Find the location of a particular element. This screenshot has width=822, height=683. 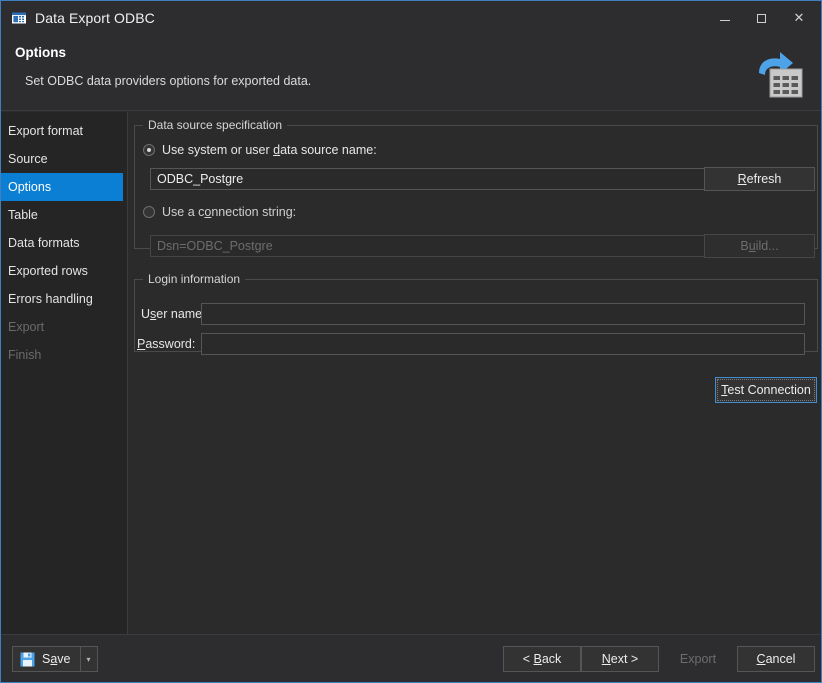

sidebar-item-source: Source is located at coordinates (62, 159).